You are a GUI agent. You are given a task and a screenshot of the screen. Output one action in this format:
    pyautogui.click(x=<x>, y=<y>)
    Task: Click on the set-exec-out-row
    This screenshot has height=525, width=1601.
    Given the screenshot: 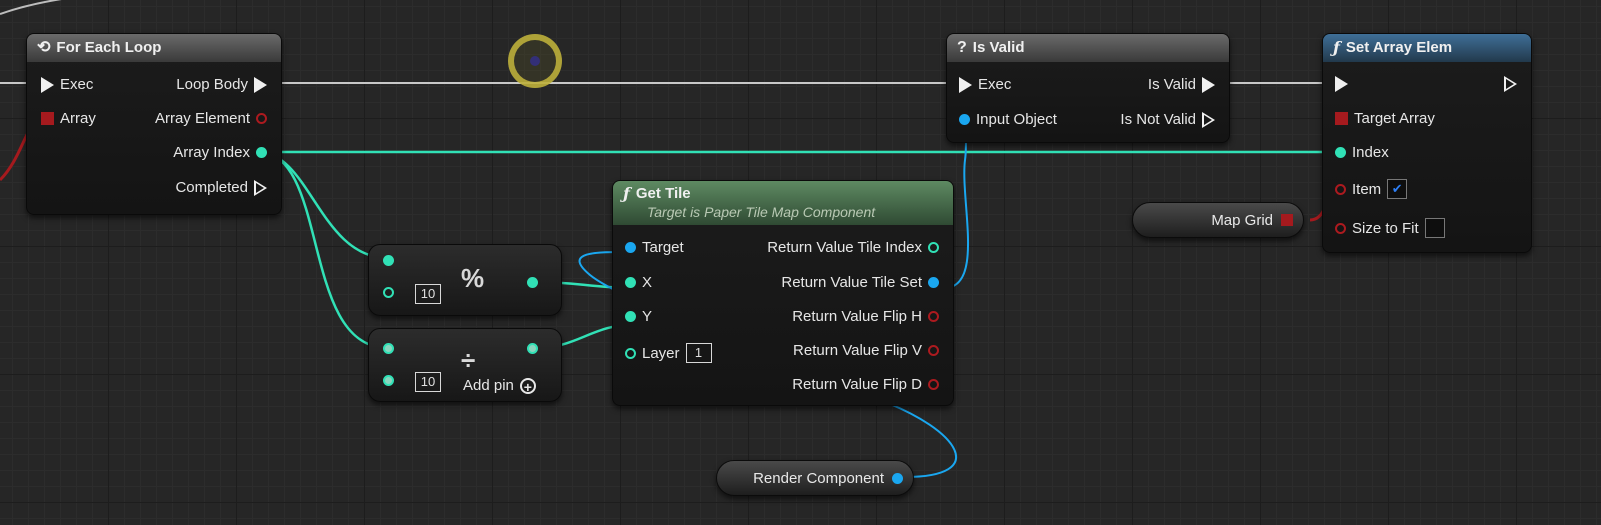 What is the action you would take?
    pyautogui.click(x=1510, y=84)
    